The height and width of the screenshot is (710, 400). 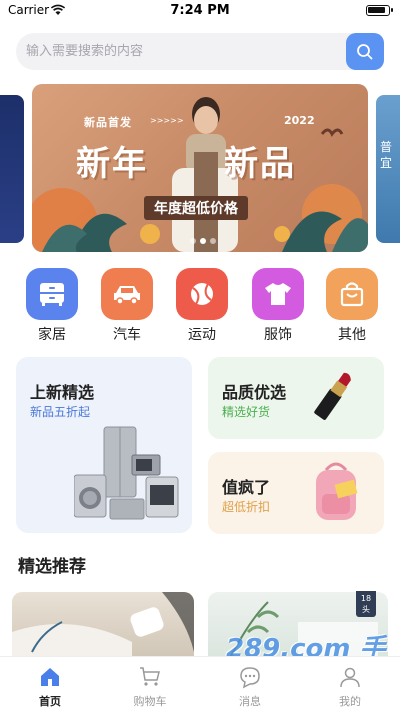 What do you see at coordinates (60, 412) in the screenshot?
I see `feature-subtitle: 新品五折起` at bounding box center [60, 412].